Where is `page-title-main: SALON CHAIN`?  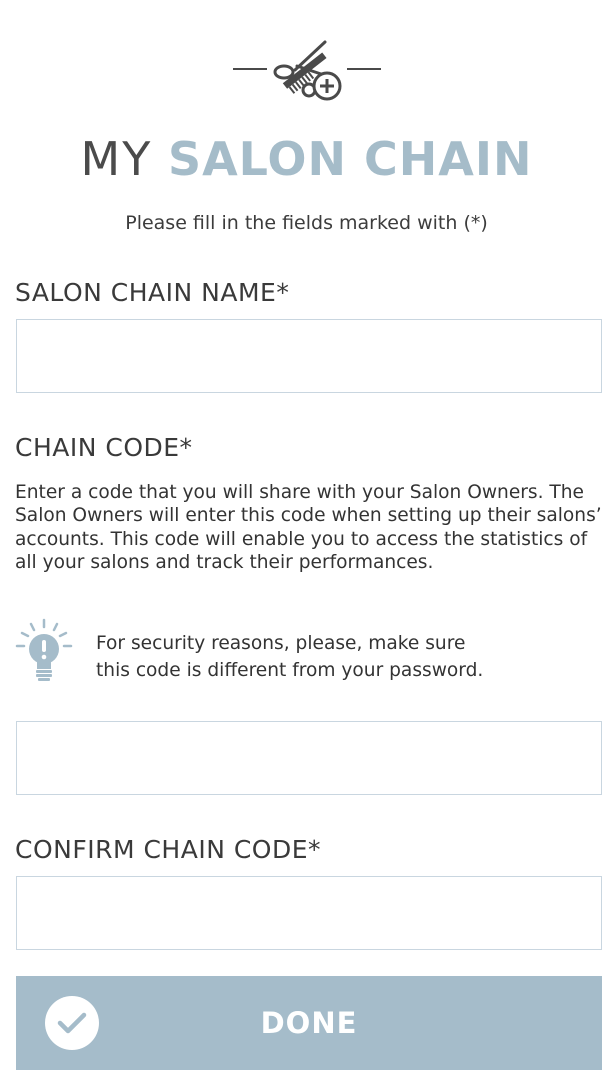
page-title-main: SALON CHAIN is located at coordinates (350, 159).